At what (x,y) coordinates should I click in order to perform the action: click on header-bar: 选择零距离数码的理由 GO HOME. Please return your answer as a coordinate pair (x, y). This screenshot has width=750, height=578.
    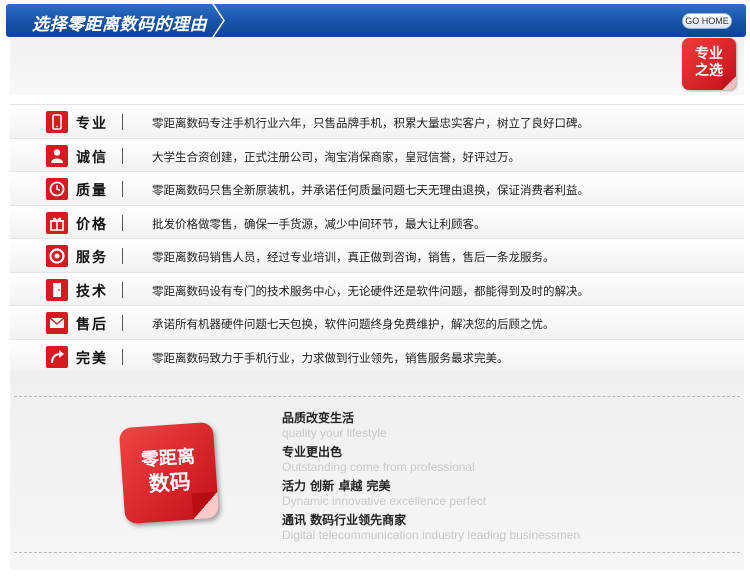
    Looking at the image, I should click on (376, 20).